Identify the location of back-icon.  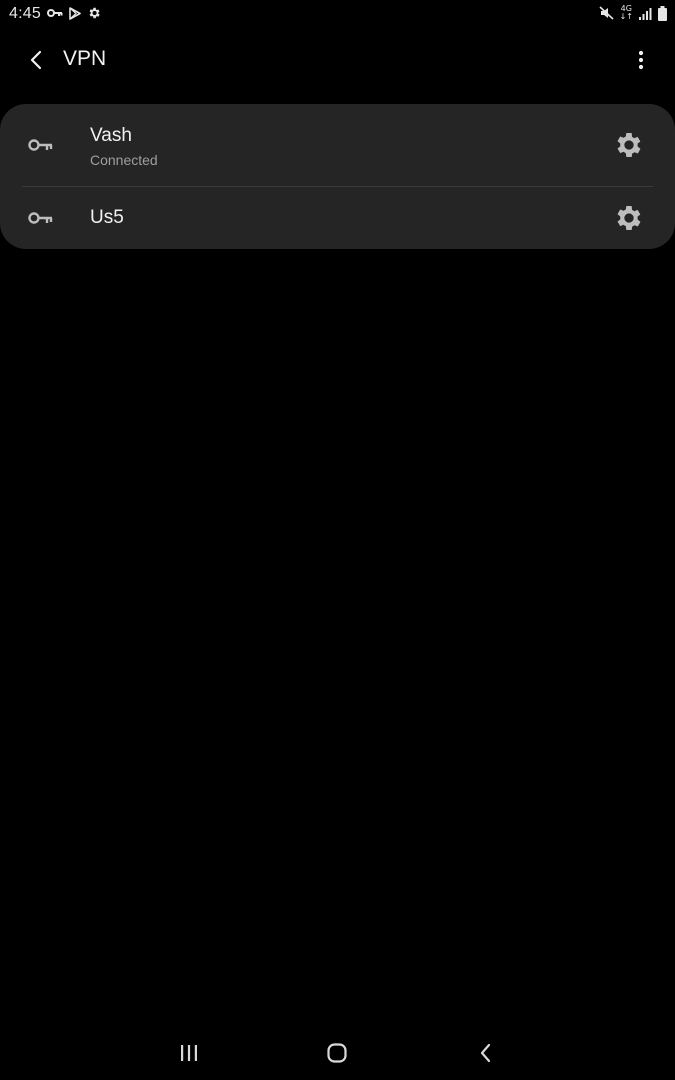
(486, 1053).